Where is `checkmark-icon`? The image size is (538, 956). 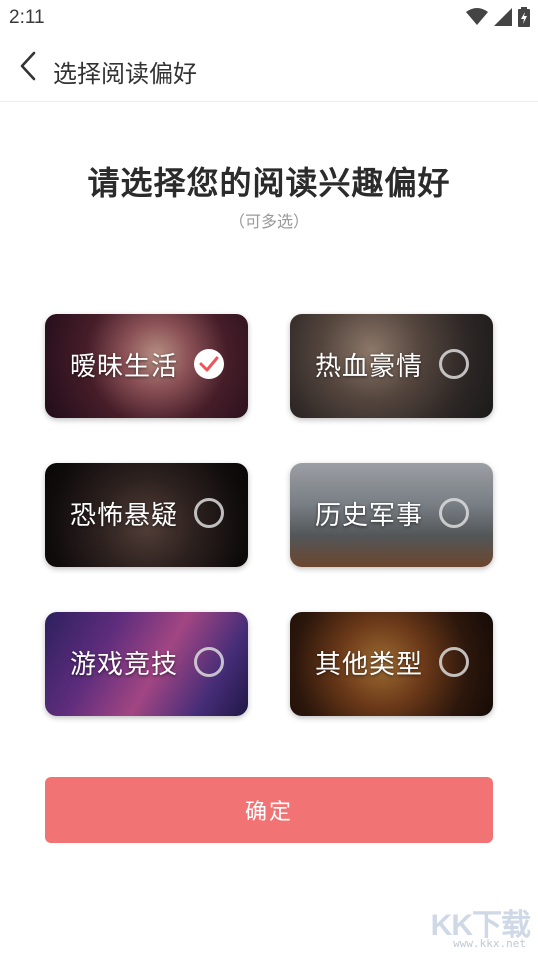 checkmark-icon is located at coordinates (209, 364).